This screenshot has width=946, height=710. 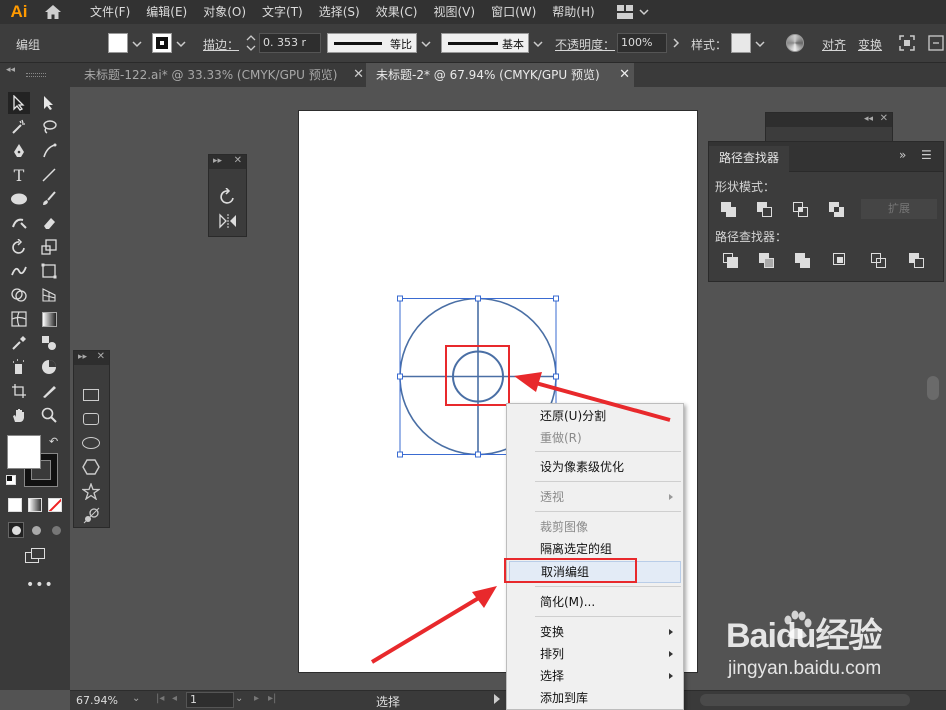 I want to click on curvature-tool-icon, so click(x=49, y=151).